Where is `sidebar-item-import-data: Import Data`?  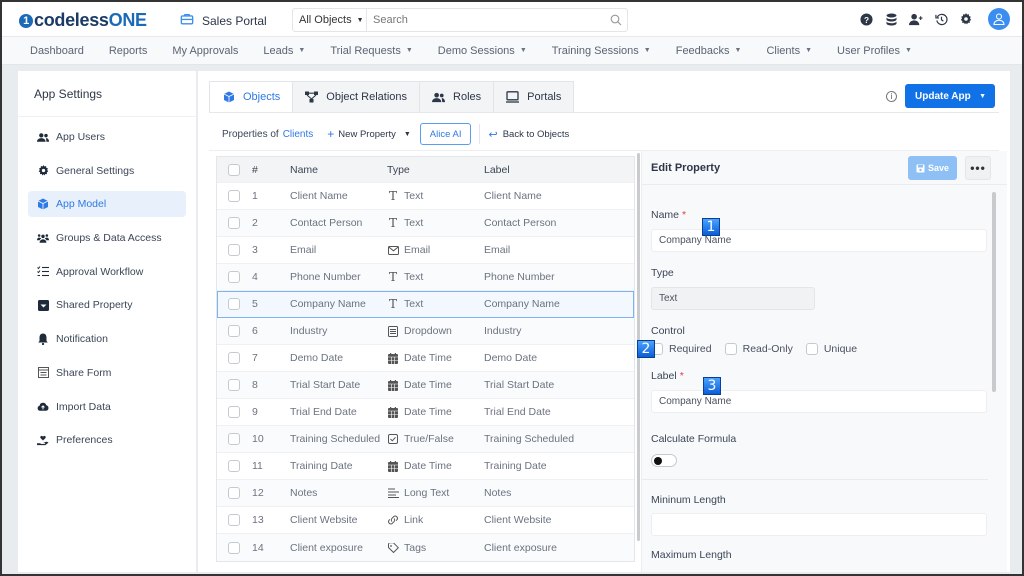 sidebar-item-import-data: Import Data is located at coordinates (107, 407).